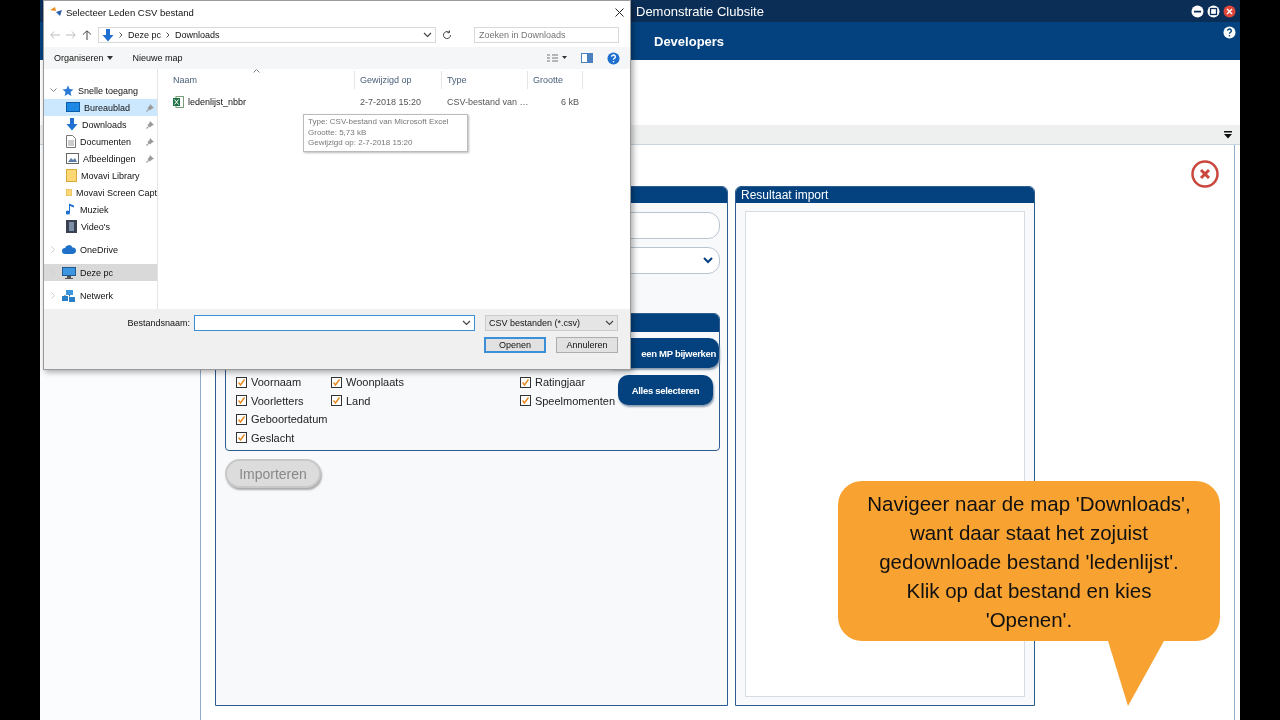 This screenshot has height=720, width=1280. I want to click on table-cell-text: 6 kB, so click(570, 102).